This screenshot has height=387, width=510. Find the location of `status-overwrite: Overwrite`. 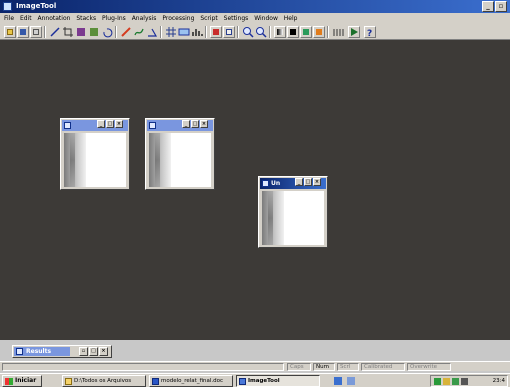

status-overwrite: Overwrite is located at coordinates (429, 367).